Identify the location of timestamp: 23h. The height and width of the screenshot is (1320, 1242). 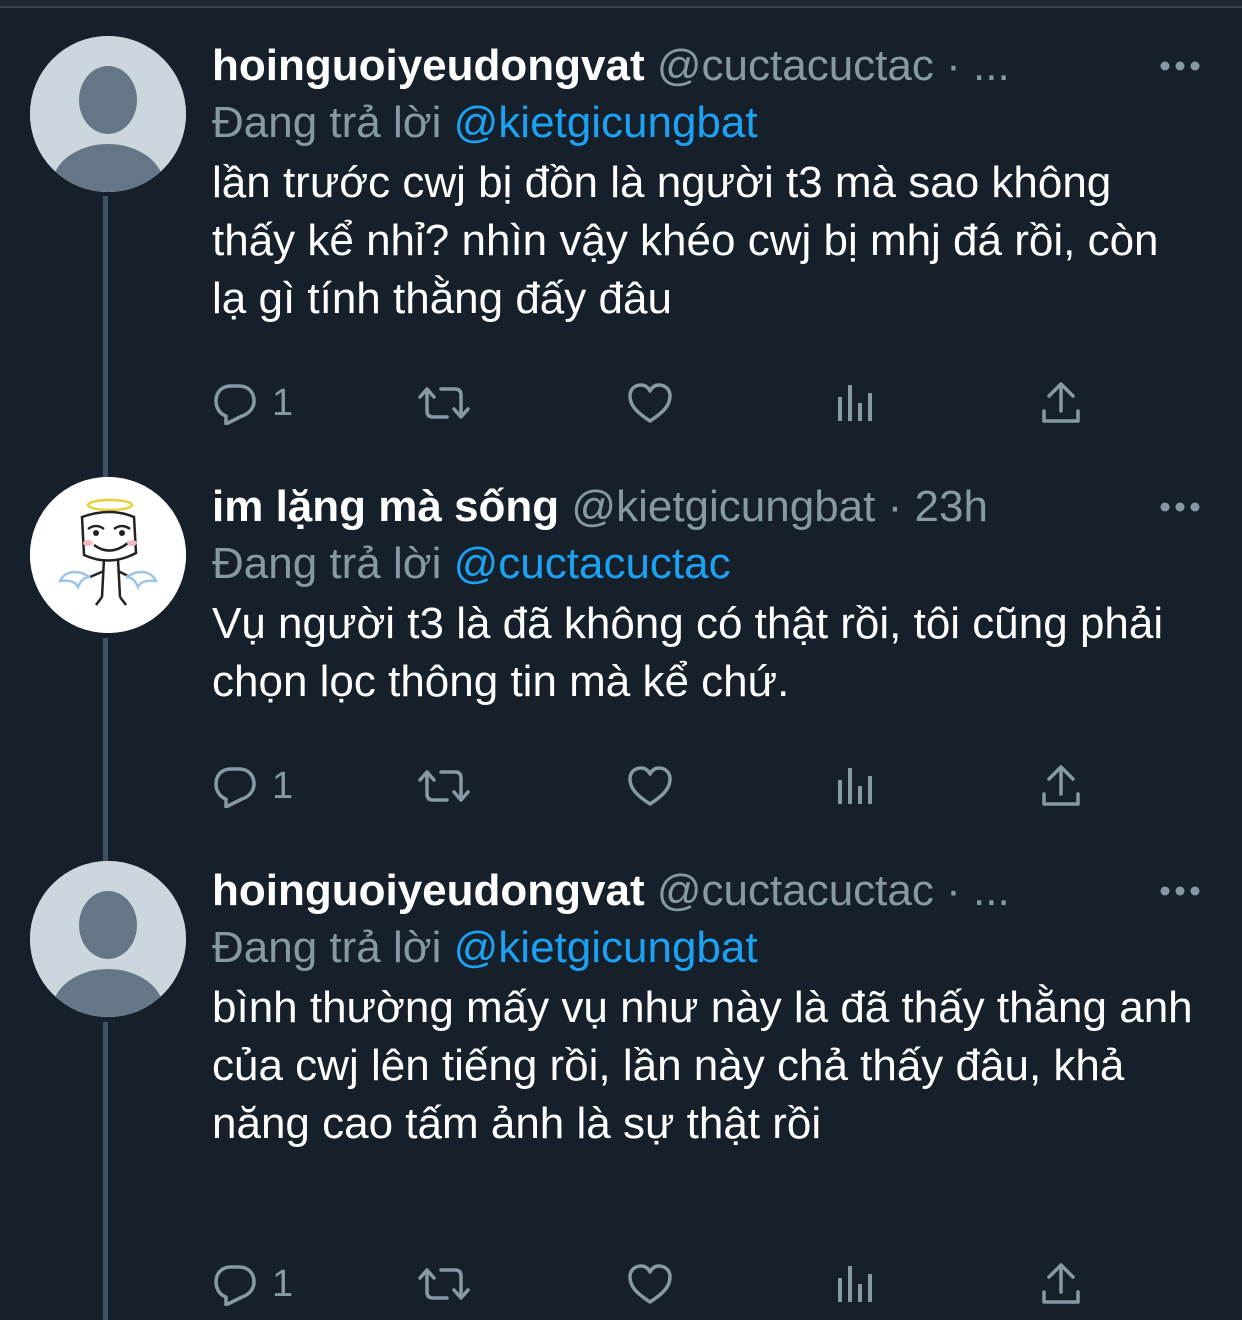
(951, 506).